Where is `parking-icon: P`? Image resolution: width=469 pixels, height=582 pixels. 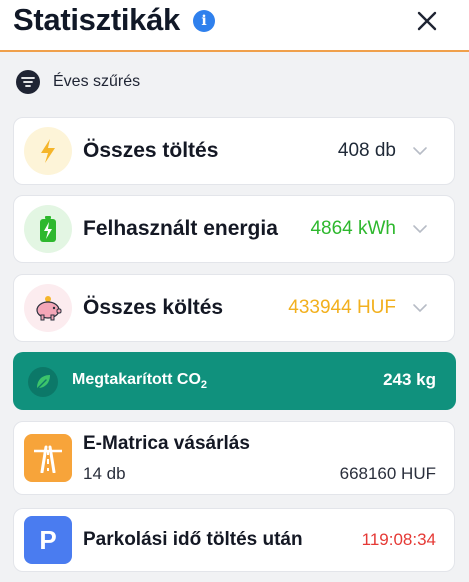
parking-icon: P is located at coordinates (48, 540).